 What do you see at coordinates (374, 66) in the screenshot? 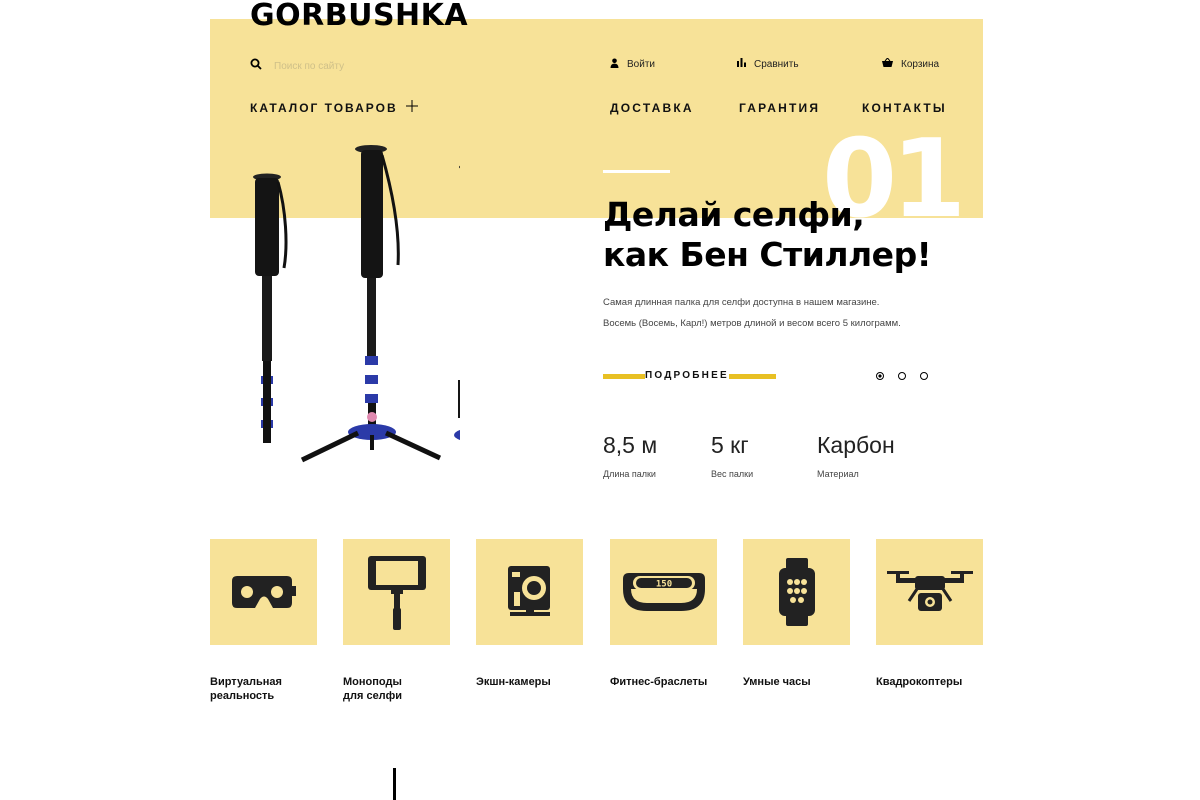
I see `search-input` at bounding box center [374, 66].